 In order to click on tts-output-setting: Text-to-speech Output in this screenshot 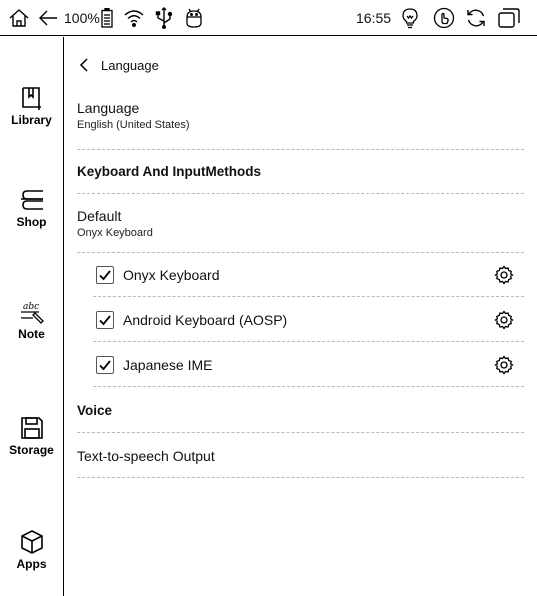, I will do `click(300, 455)`.